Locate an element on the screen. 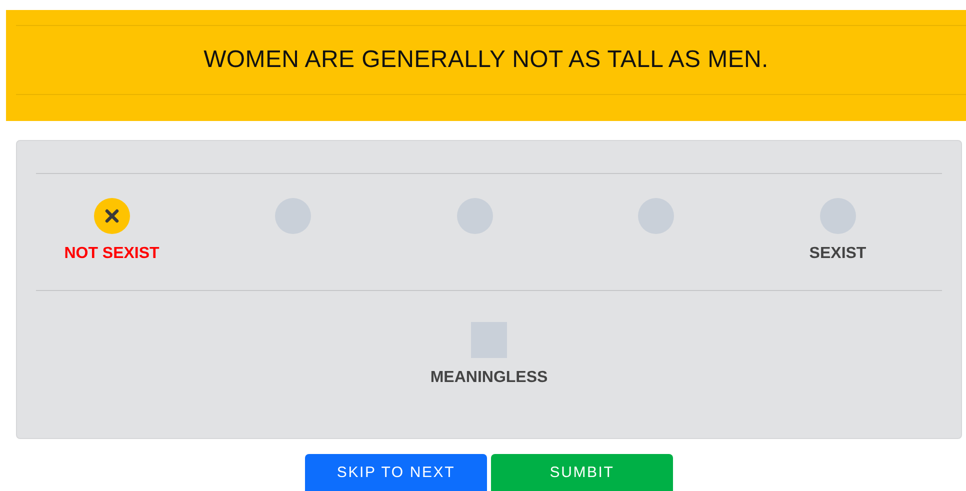  rating-option is located at coordinates (112, 216).